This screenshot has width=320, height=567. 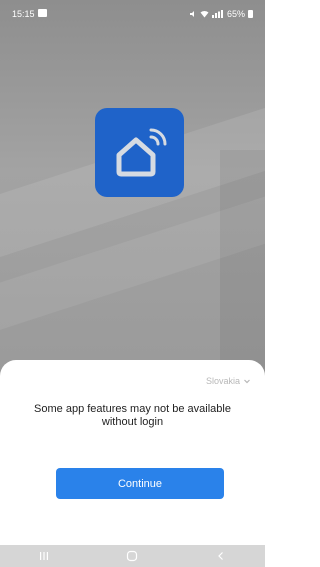 I want to click on app-logo, so click(x=139, y=152).